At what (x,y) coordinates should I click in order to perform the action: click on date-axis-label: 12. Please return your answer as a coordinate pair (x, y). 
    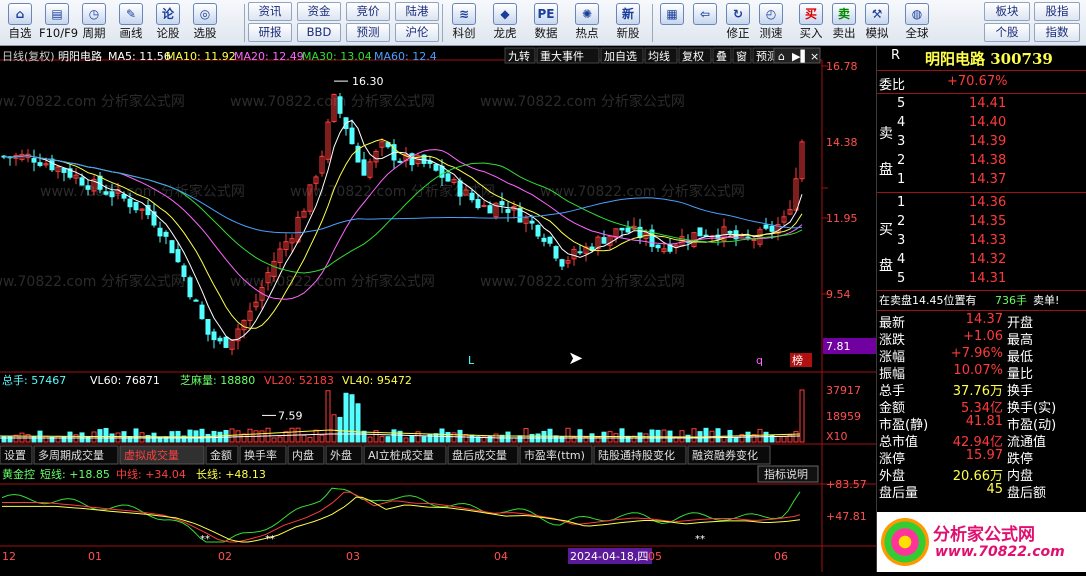
    Looking at the image, I should click on (9, 556).